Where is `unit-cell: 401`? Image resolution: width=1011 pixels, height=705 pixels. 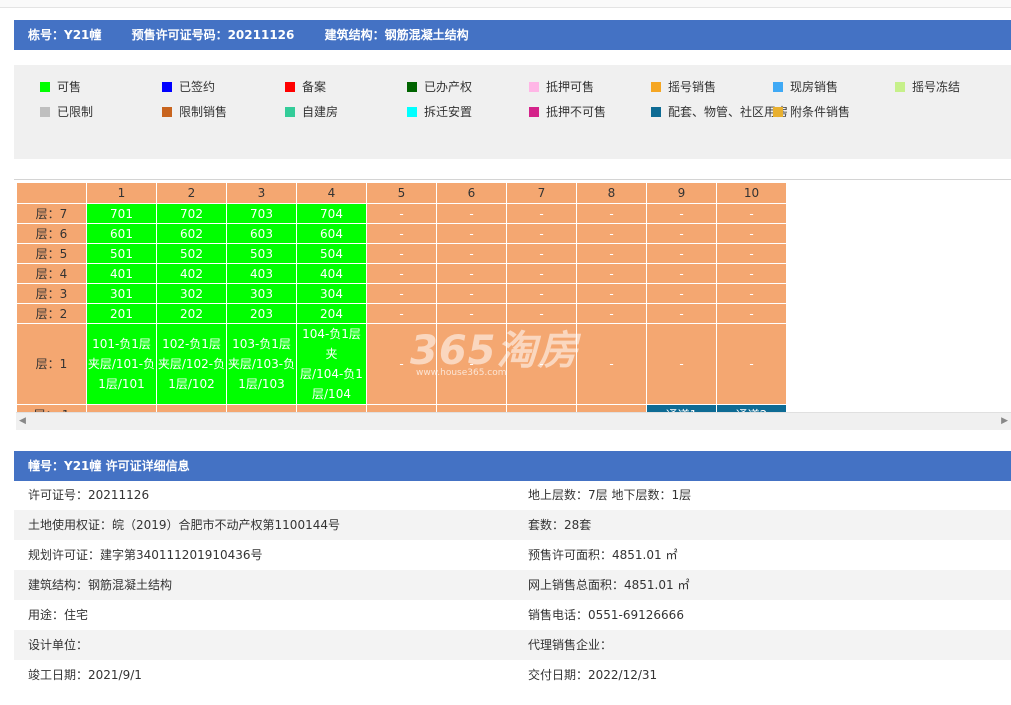
unit-cell: 401 is located at coordinates (121, 273).